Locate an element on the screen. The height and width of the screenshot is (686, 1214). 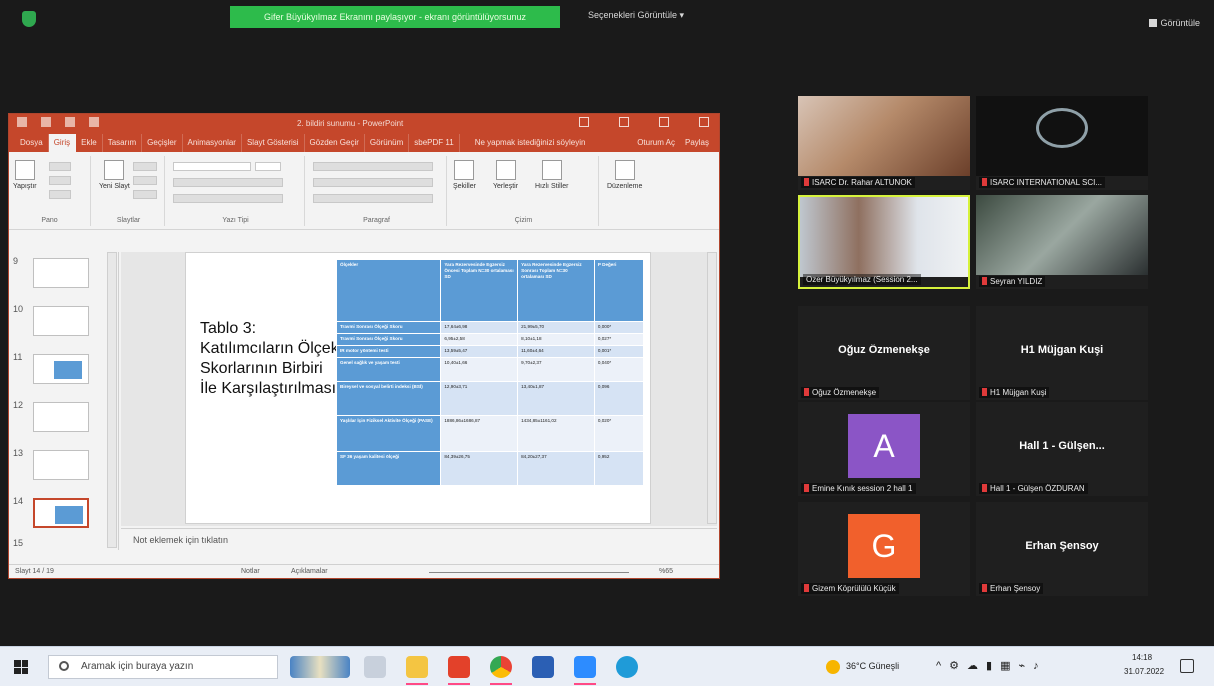
zoom-slider is located at coordinates (529, 572).